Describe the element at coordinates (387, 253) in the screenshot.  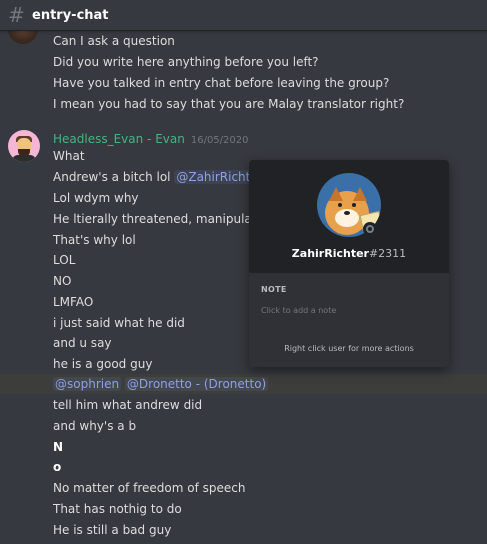
I see `discriminator: #2311` at that location.